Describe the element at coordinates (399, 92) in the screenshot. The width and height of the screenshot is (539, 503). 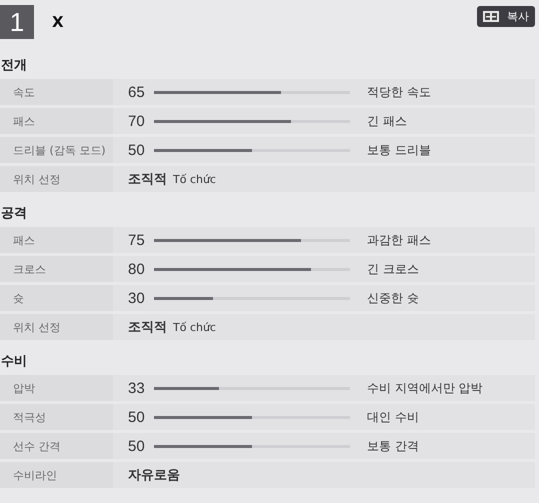
I see `setting-description: 적당한 속도` at that location.